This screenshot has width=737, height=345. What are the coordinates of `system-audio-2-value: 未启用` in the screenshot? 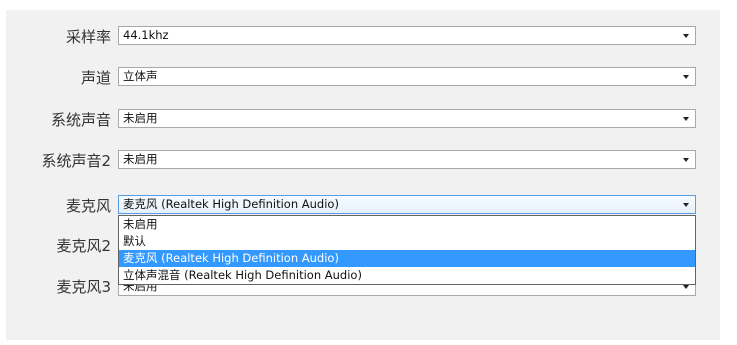 It's located at (140, 159).